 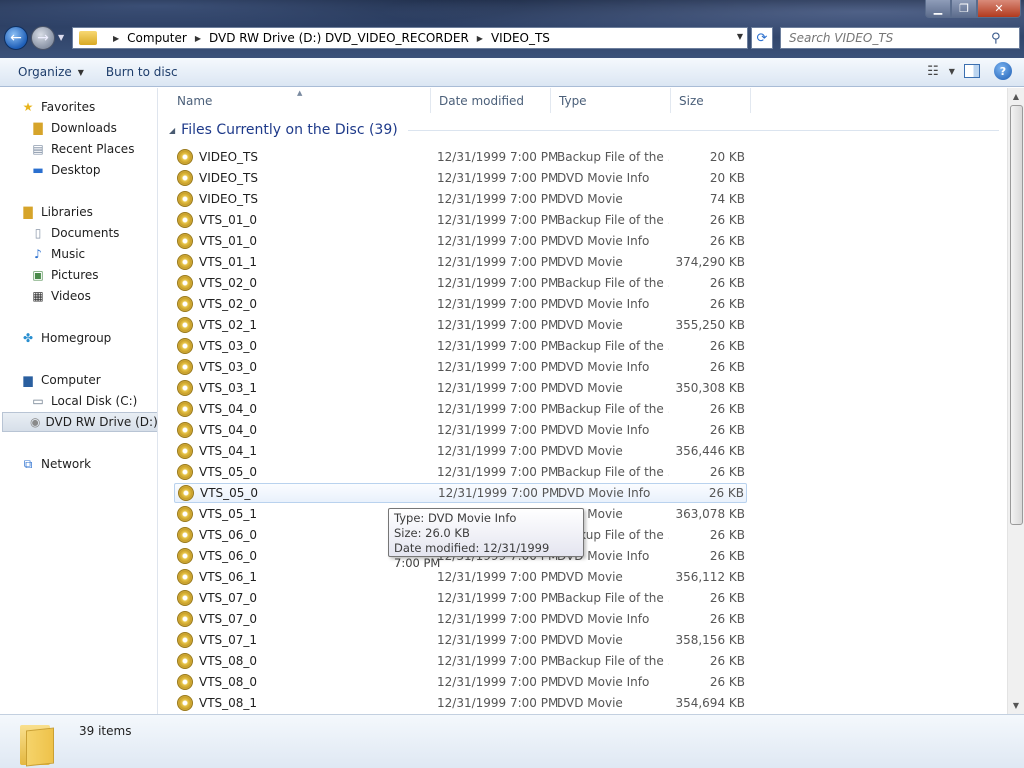 I want to click on burn-label: Burn to disc, so click(x=141, y=72).